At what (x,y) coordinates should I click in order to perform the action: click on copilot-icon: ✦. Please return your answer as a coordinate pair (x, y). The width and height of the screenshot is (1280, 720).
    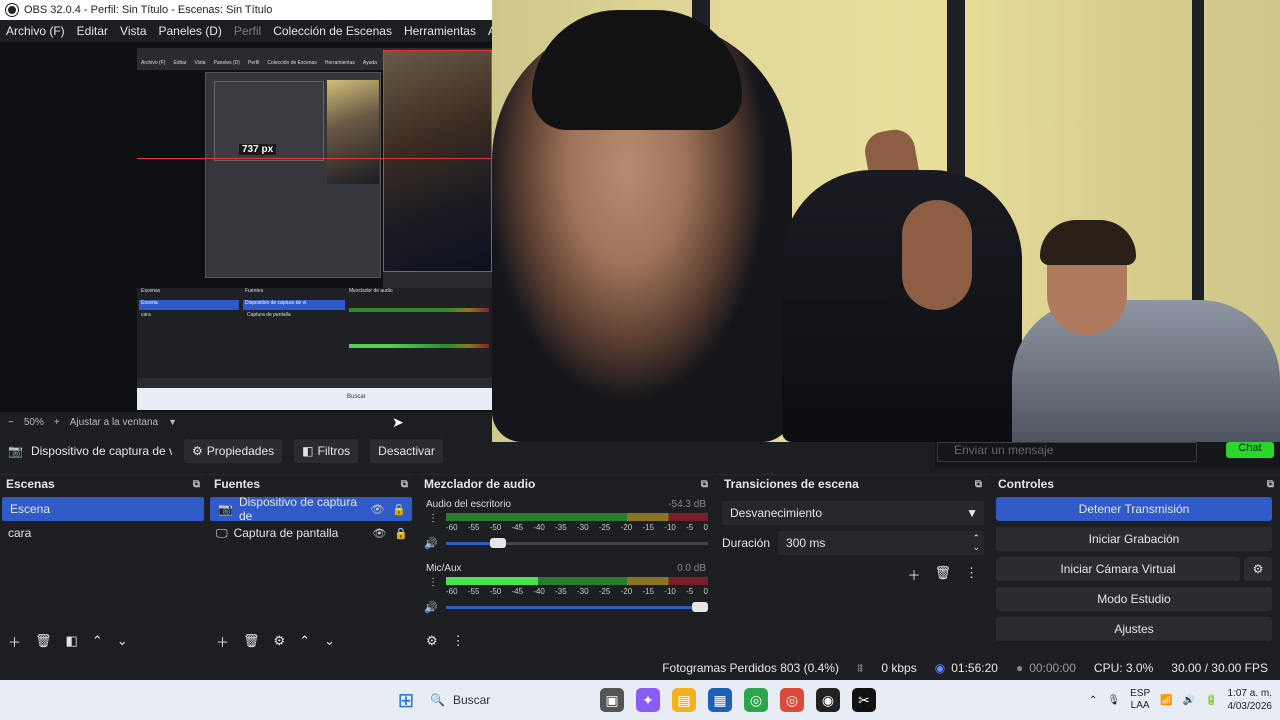
    Looking at the image, I should click on (648, 700).